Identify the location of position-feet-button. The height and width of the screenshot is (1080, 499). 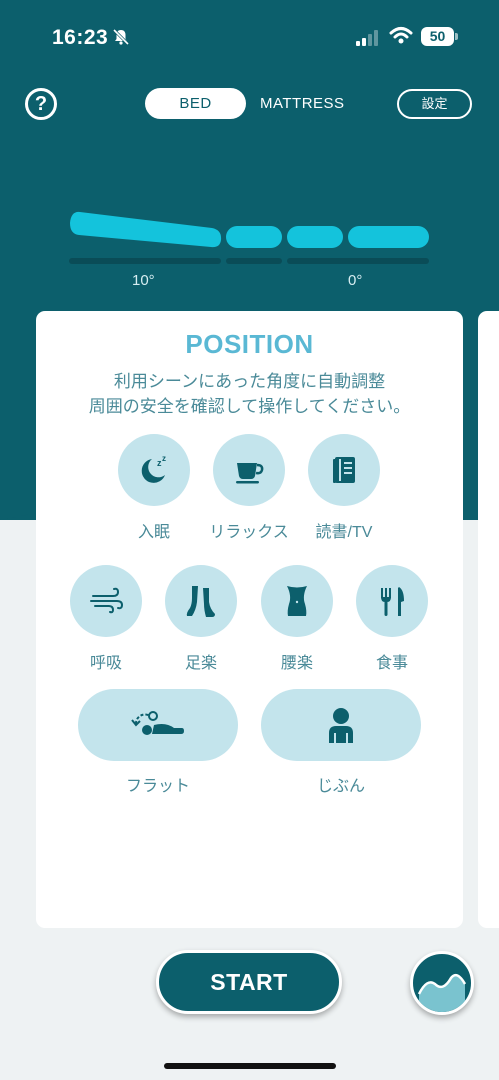
(201, 601).